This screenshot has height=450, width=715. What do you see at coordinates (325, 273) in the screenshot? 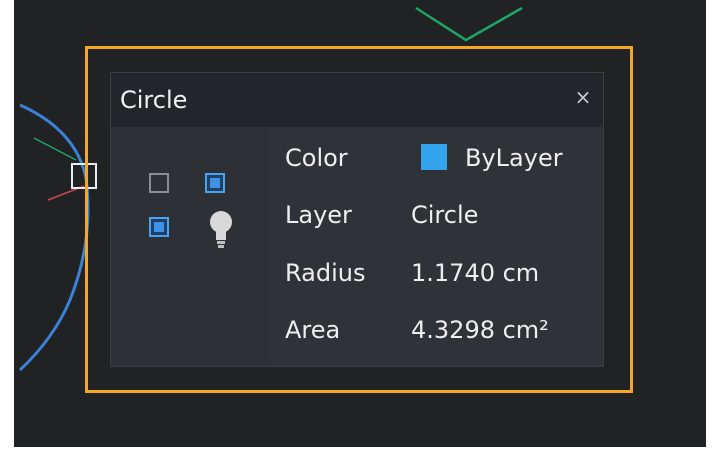
I see `radius-label: Radius` at bounding box center [325, 273].